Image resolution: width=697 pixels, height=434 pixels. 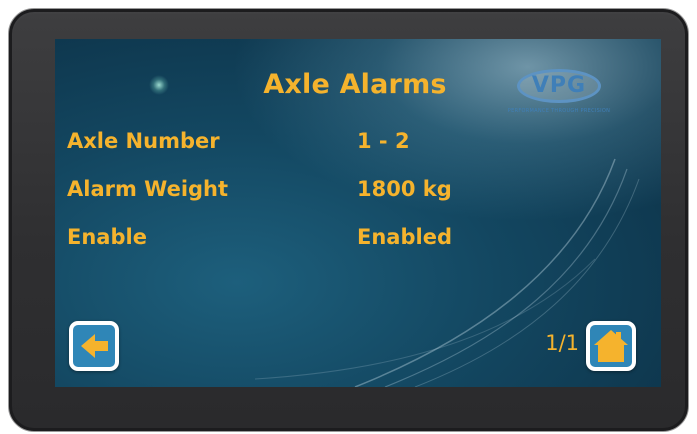 I want to click on field-label: Enable, so click(x=107, y=237).